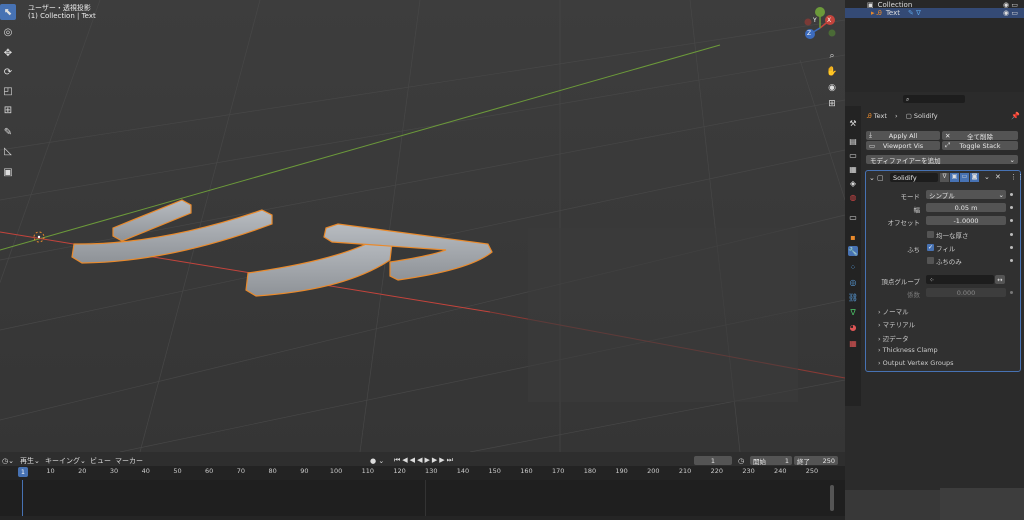 This screenshot has width=1024, height=520. Describe the element at coordinates (872, 178) in the screenshot. I see `collapse-chevron-icon: ⌄` at that location.